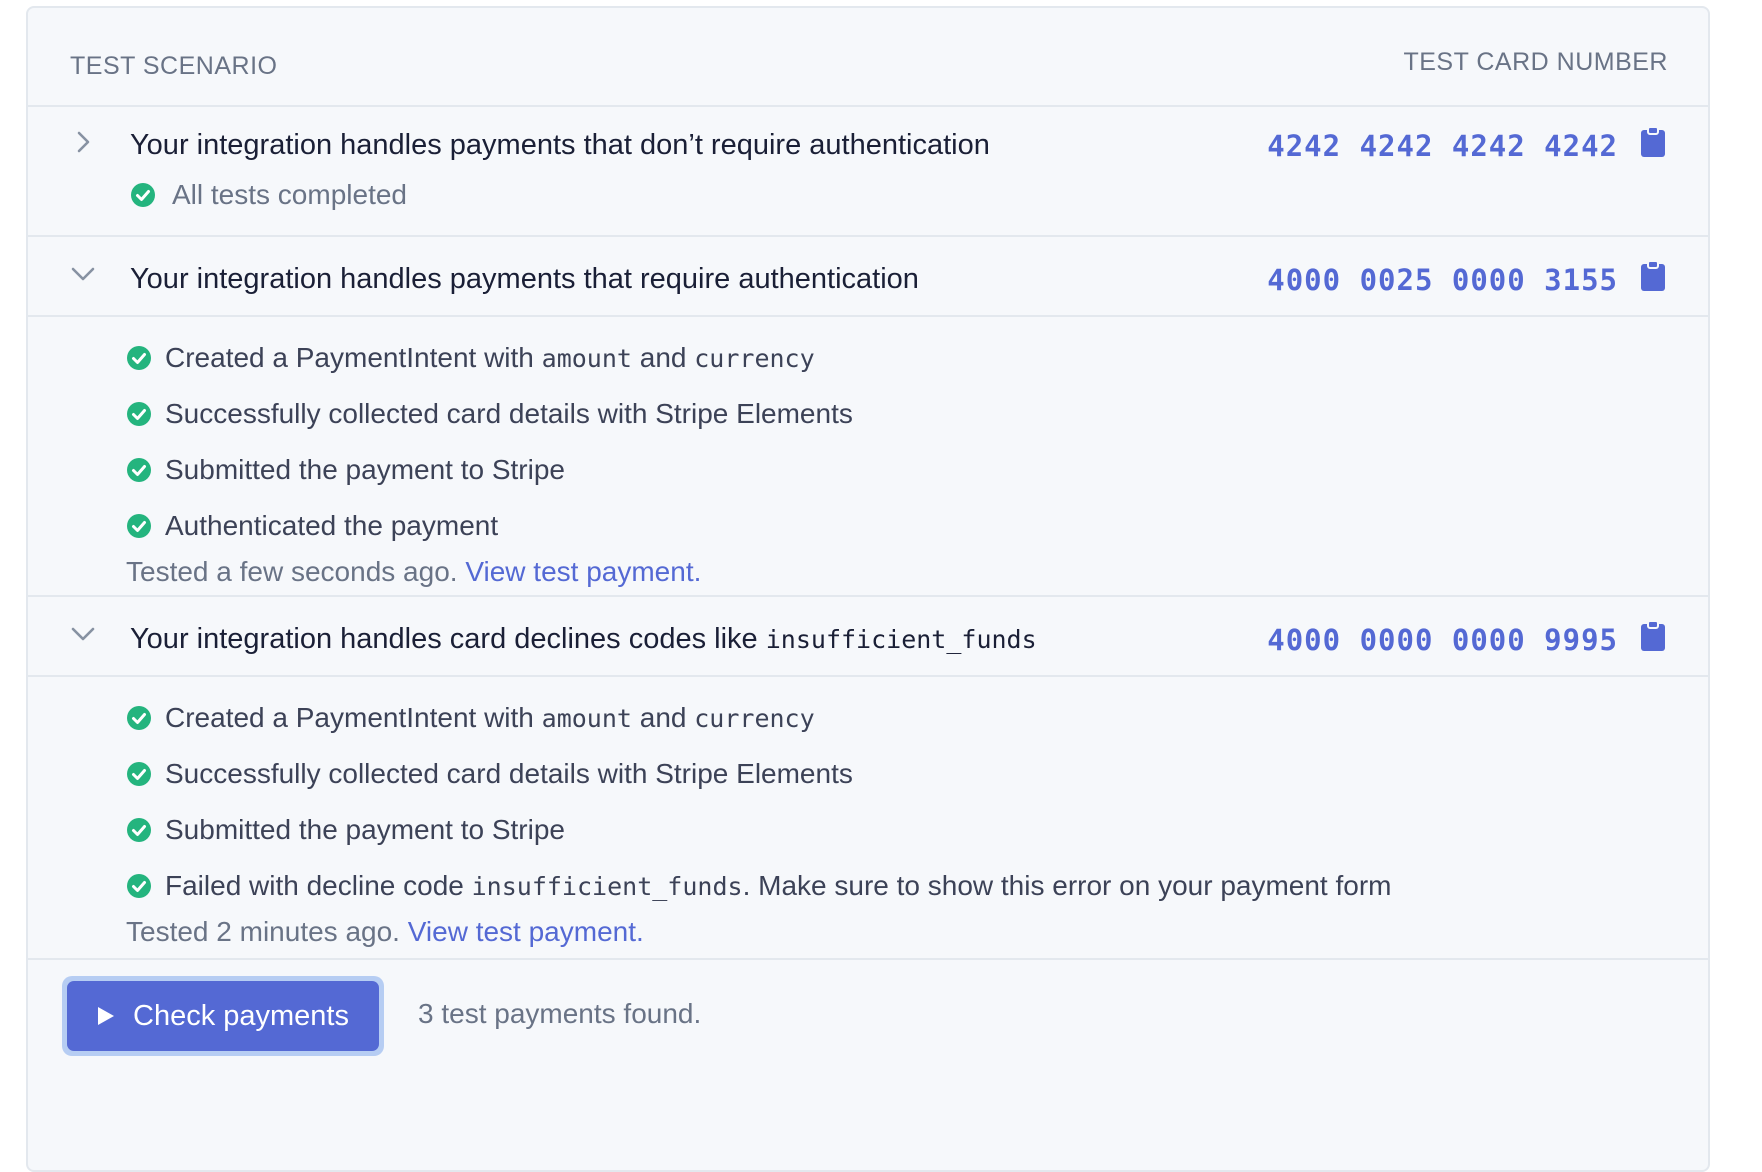 This screenshot has height=1172, width=1762. What do you see at coordinates (560, 1013) in the screenshot?
I see `payments-found-text: 3 test payments found.` at bounding box center [560, 1013].